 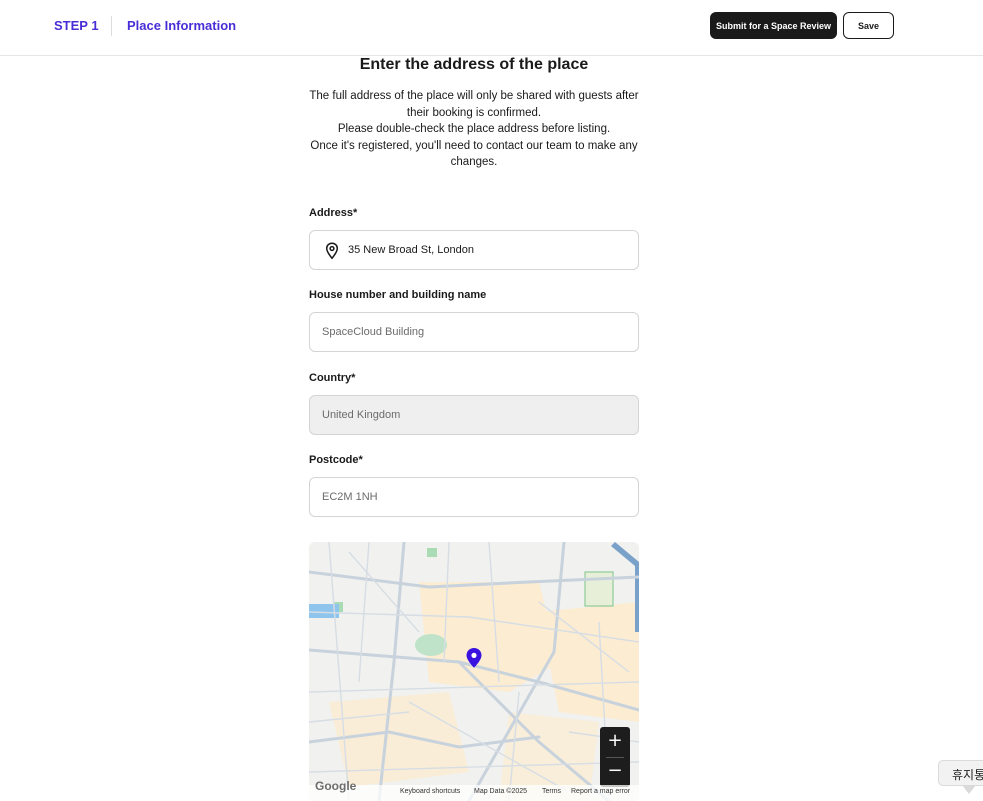 I want to click on postcode-input: EC2M 1NH, so click(x=474, y=497).